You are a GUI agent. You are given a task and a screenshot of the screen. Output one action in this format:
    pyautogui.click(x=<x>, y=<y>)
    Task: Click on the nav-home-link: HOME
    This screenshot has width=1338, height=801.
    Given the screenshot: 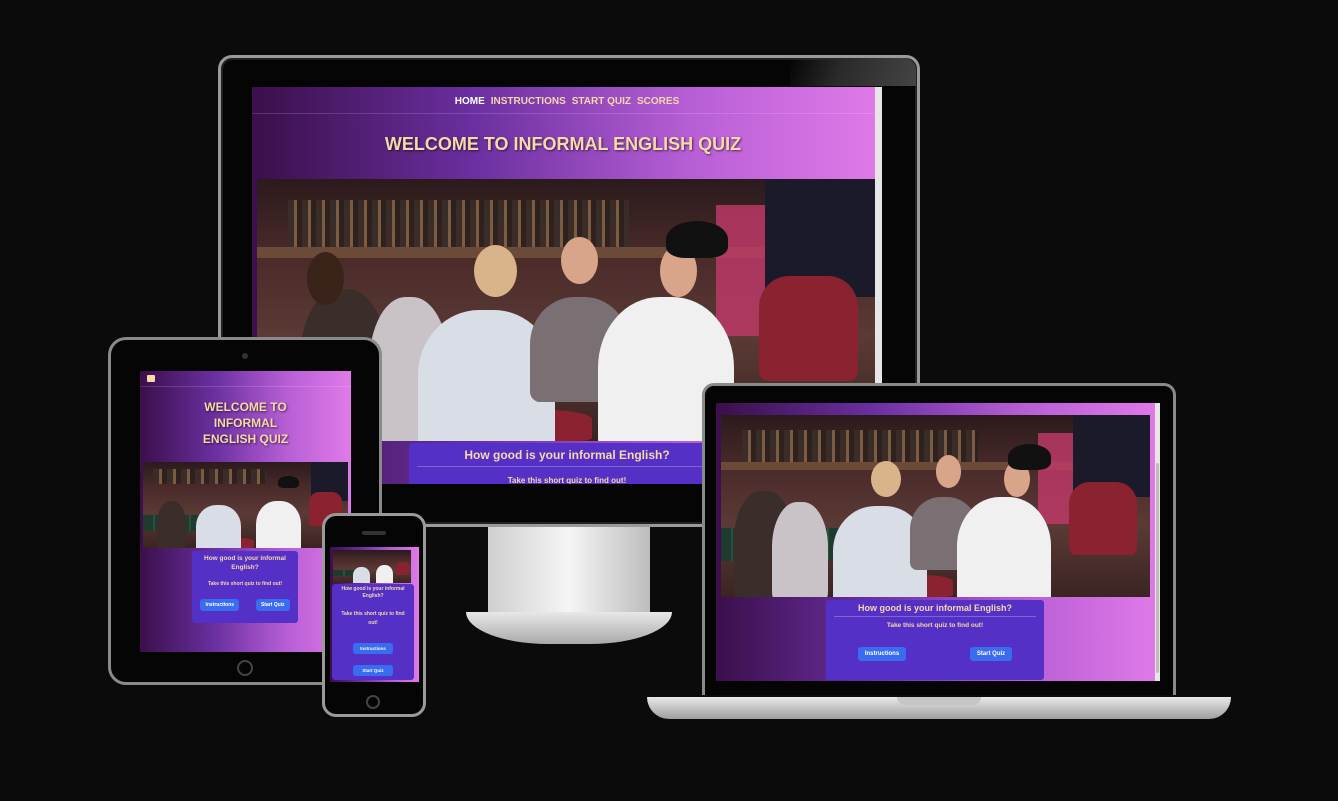 What is the action you would take?
    pyautogui.click(x=470, y=101)
    